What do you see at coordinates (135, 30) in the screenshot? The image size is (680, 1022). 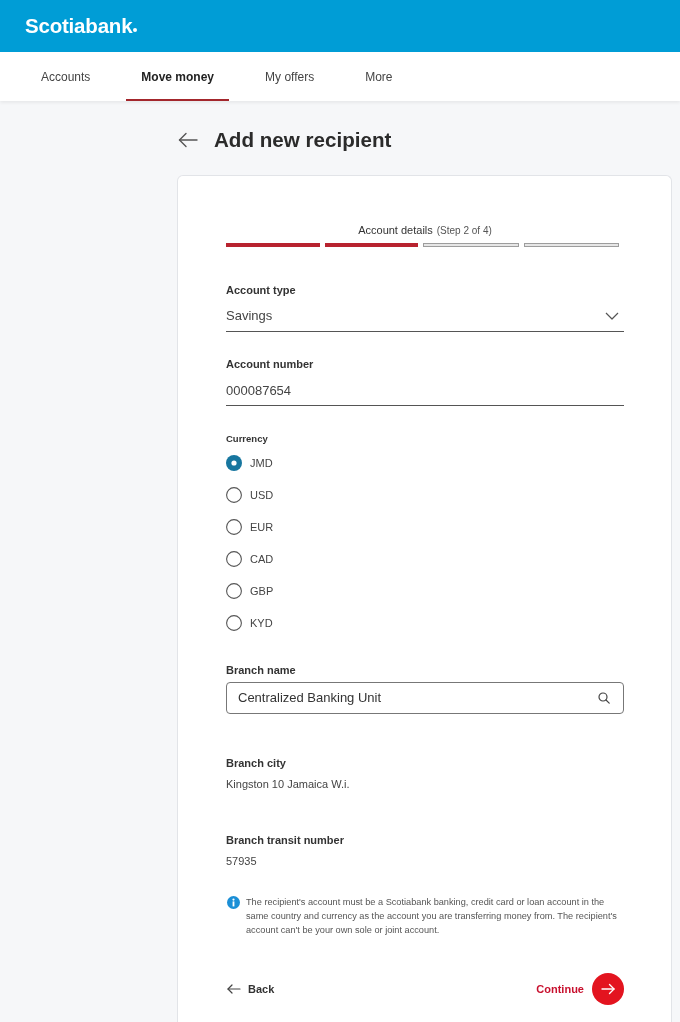 I see `logo-dot-icon` at bounding box center [135, 30].